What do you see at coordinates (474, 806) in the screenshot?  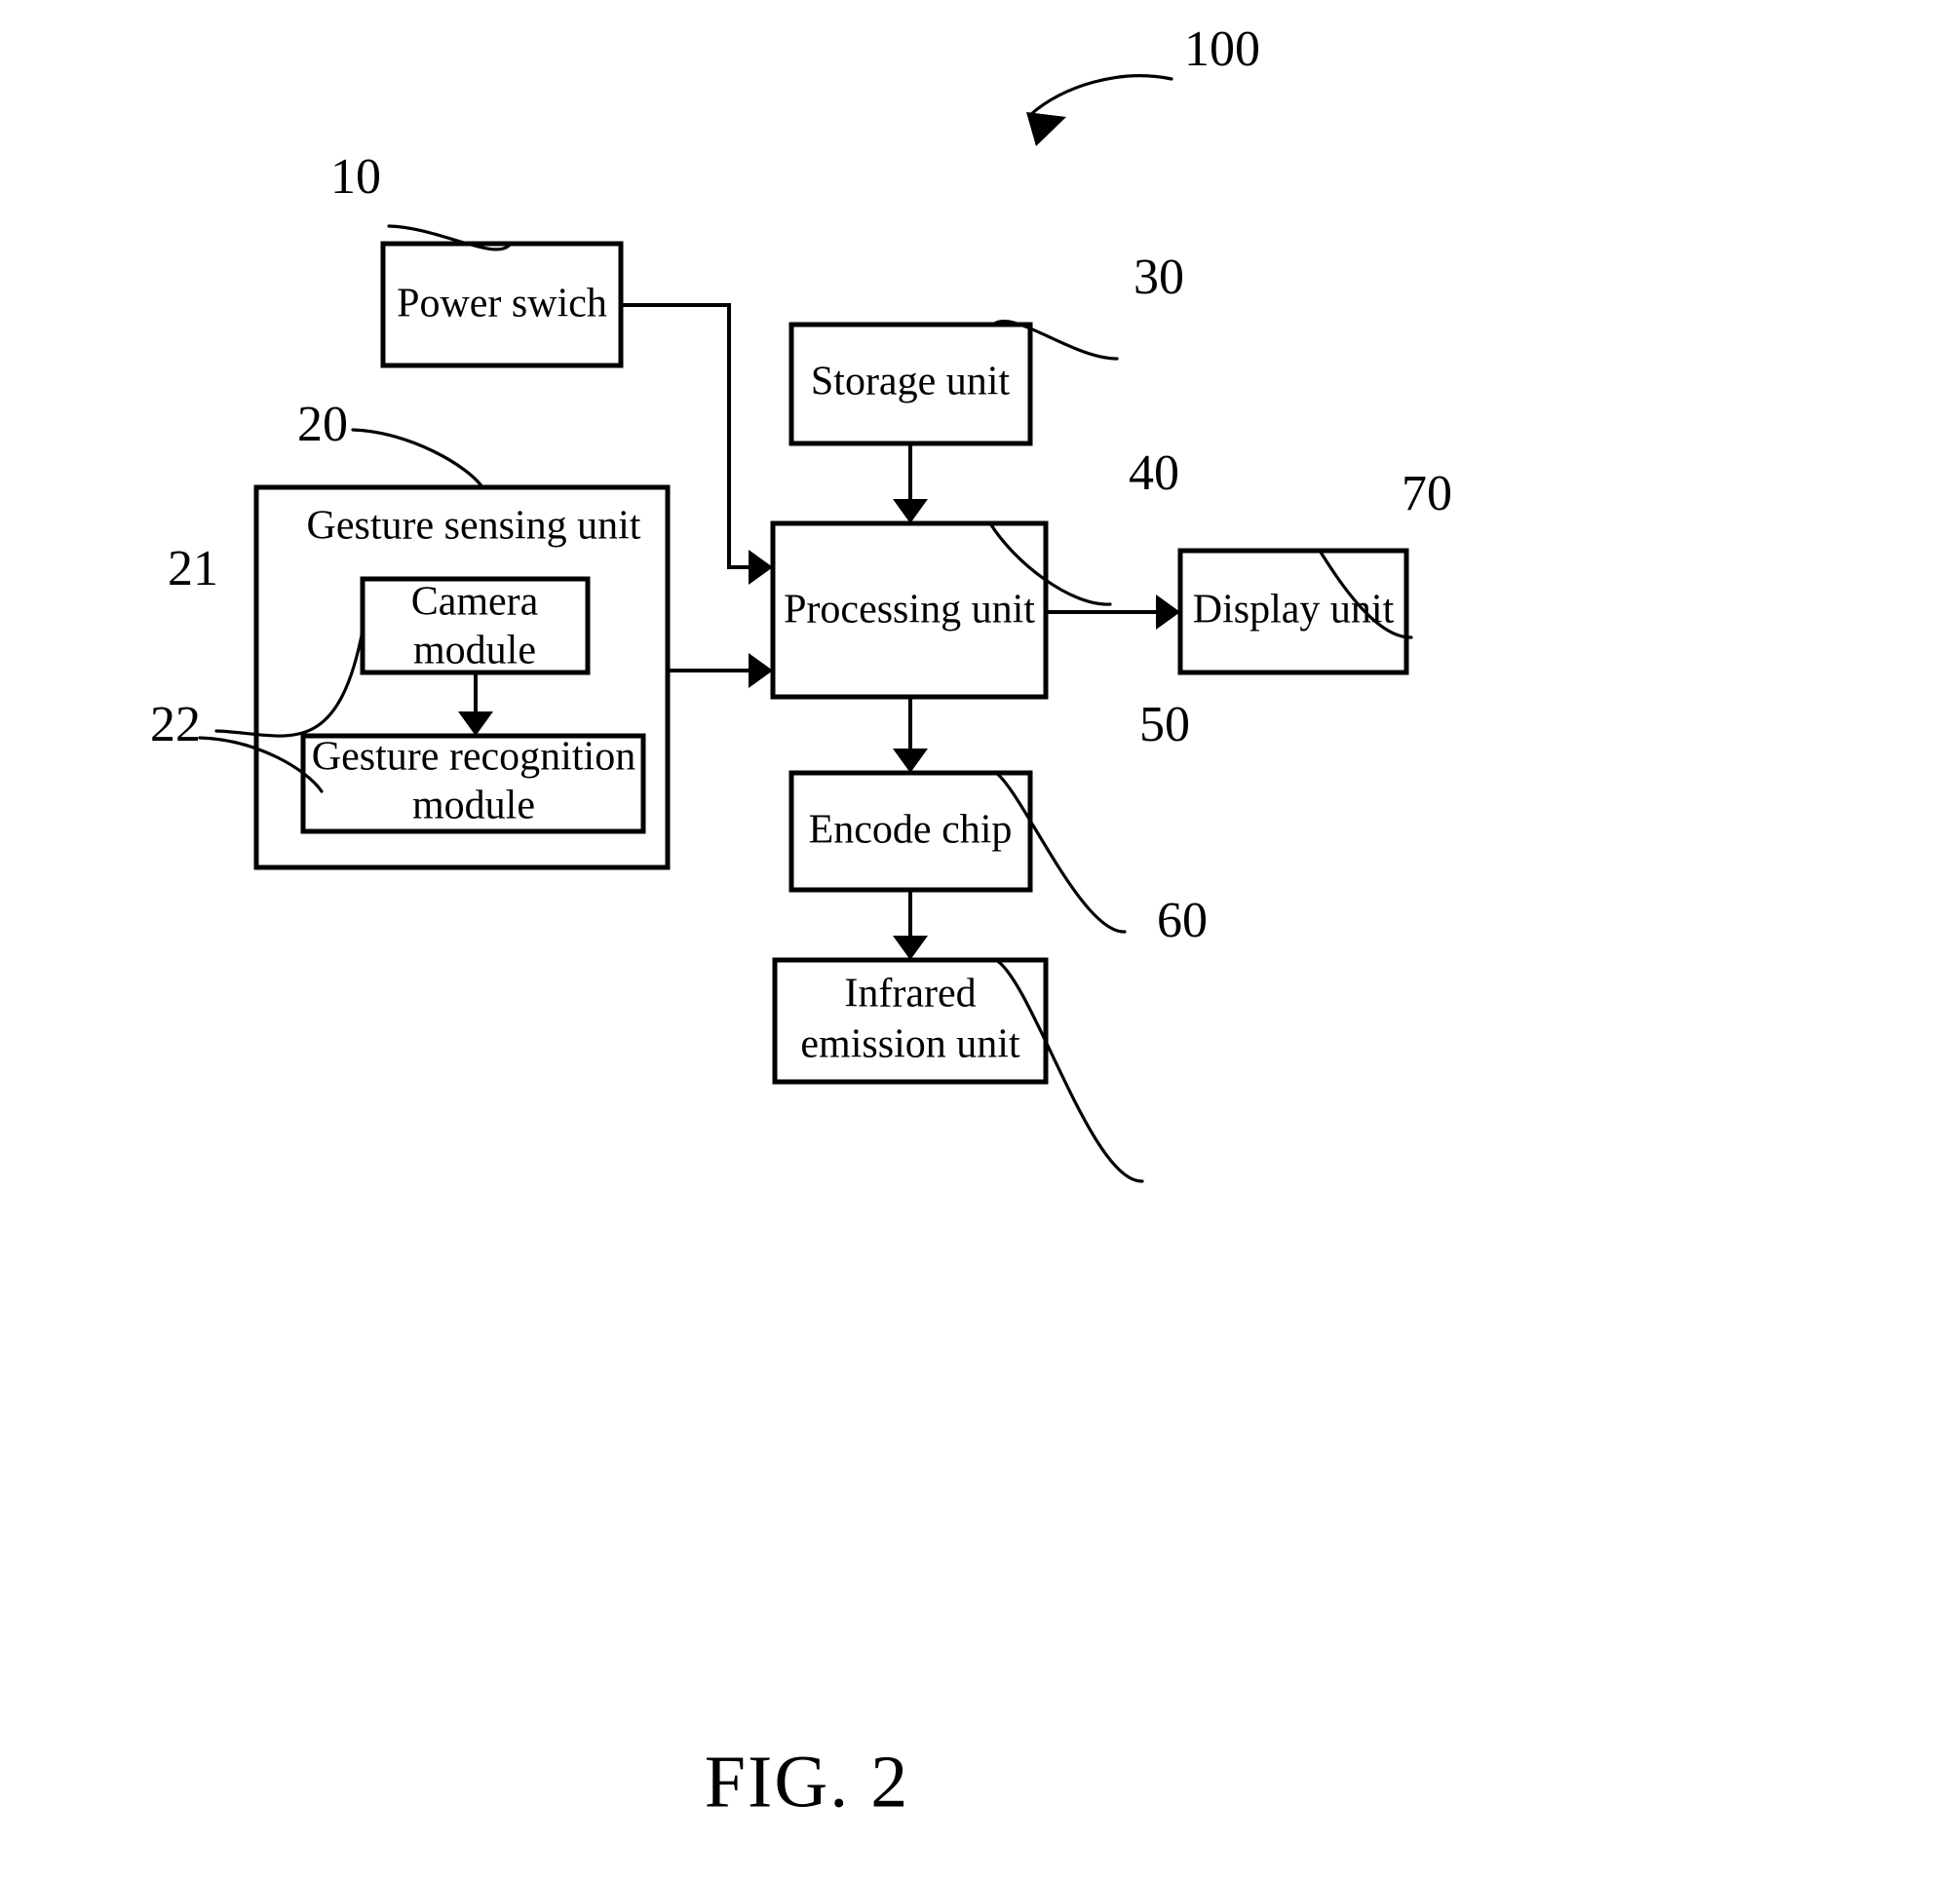 I see `block-gesture-recognition-module-label-line2: module` at bounding box center [474, 806].